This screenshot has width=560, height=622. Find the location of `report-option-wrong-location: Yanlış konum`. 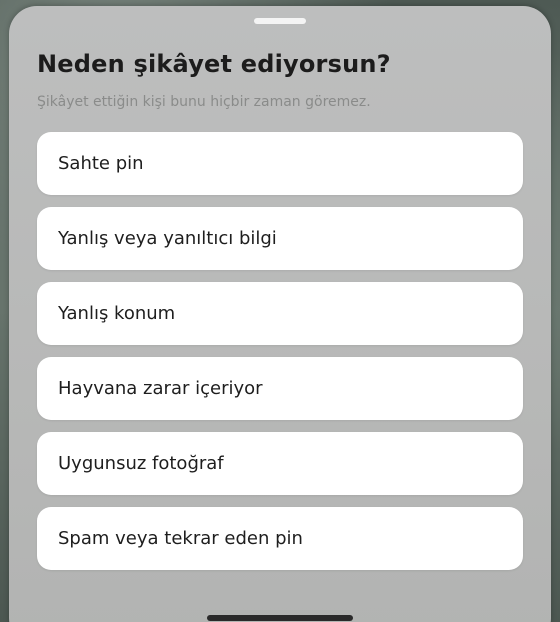

report-option-wrong-location: Yanlış konum is located at coordinates (280, 313).